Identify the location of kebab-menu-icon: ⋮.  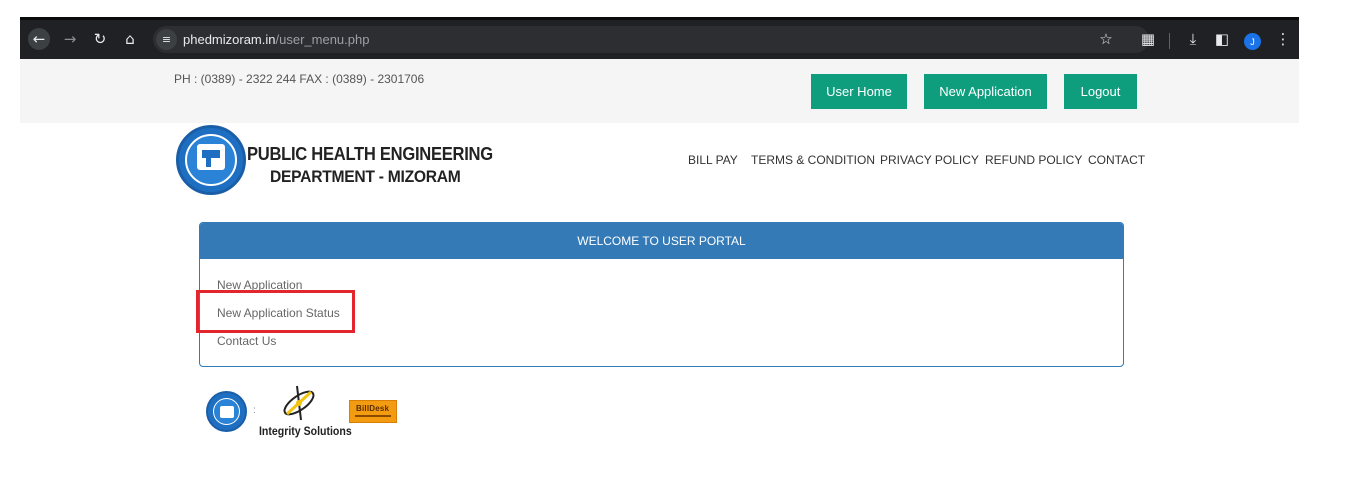
(1283, 39).